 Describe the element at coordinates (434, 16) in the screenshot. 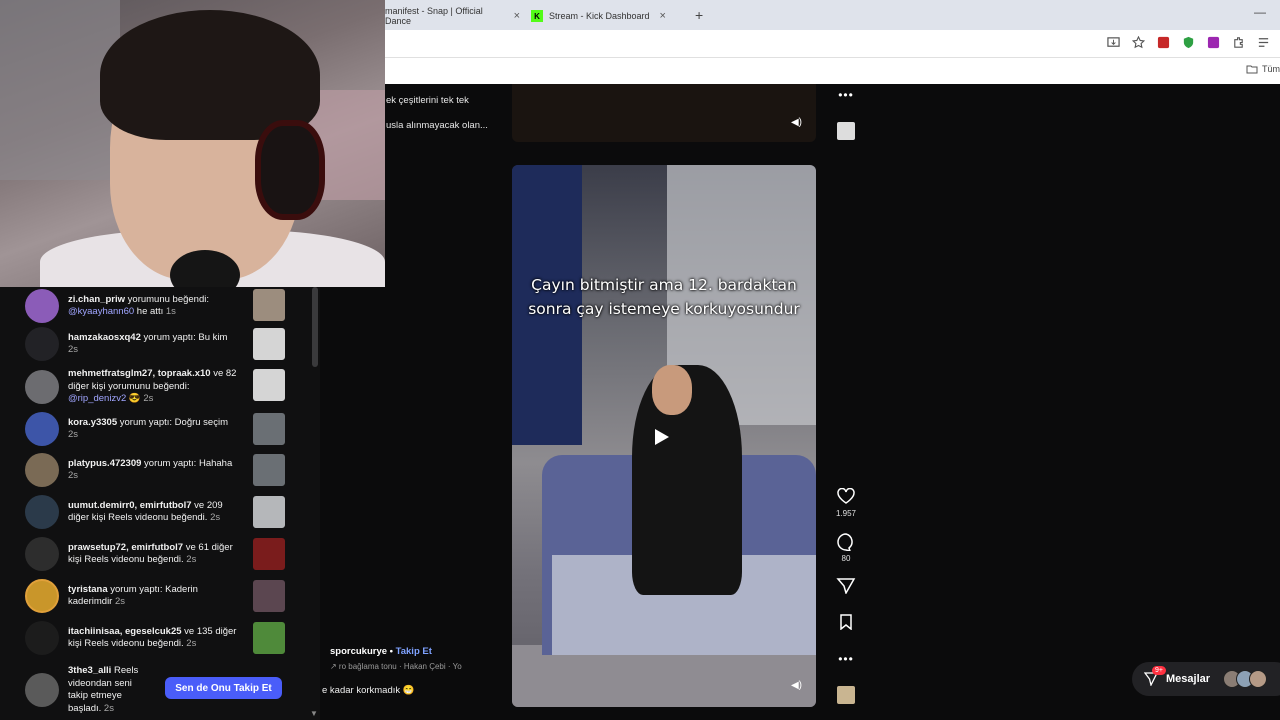

I see `tab-title: manifest - Snap | Official Dance` at that location.